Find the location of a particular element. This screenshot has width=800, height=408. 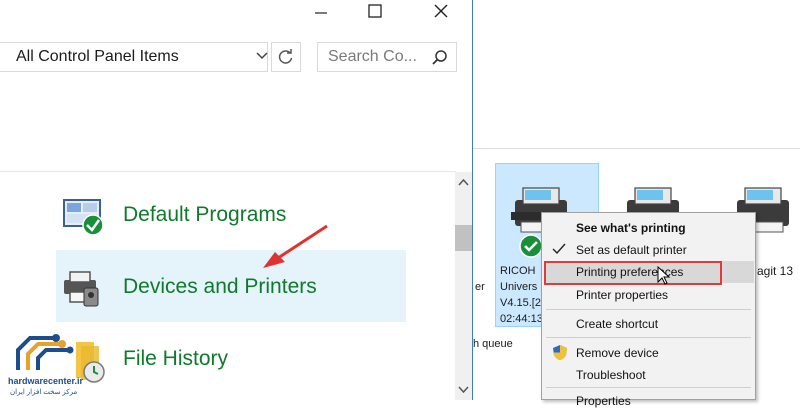

refresh-button is located at coordinates (286, 57).